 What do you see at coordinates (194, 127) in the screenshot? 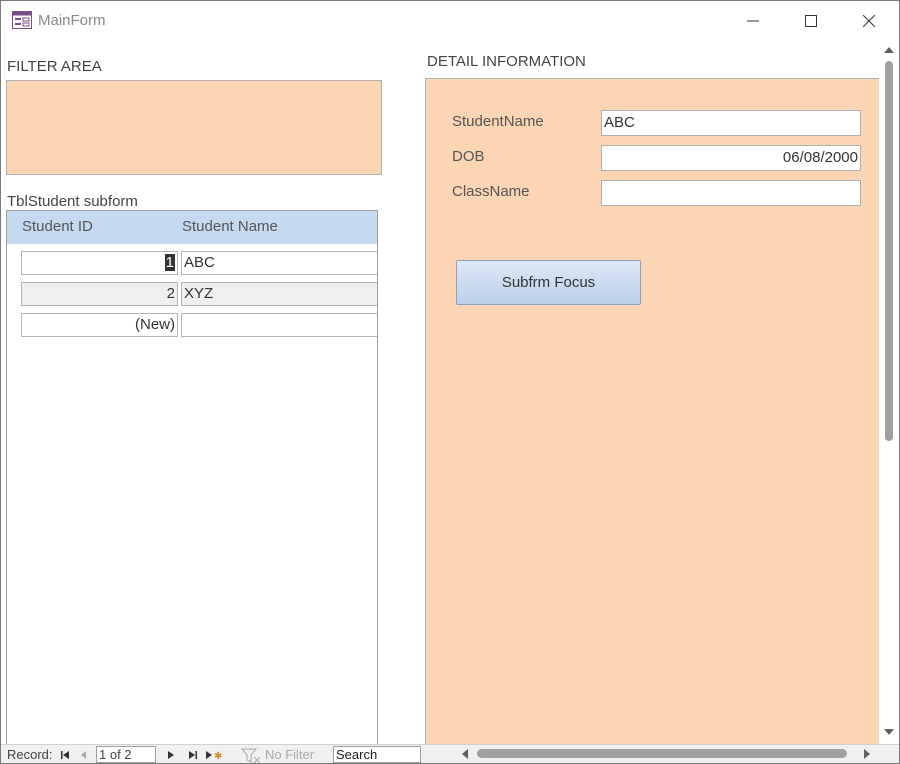
I see `filter-area-panel` at bounding box center [194, 127].